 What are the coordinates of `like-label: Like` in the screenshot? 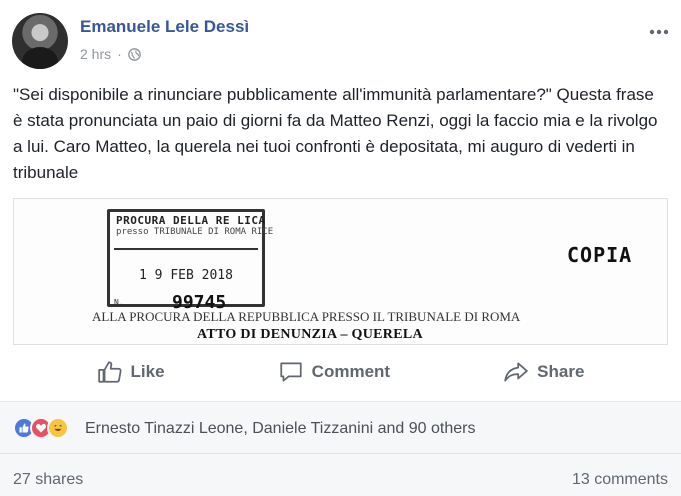 It's located at (147, 371).